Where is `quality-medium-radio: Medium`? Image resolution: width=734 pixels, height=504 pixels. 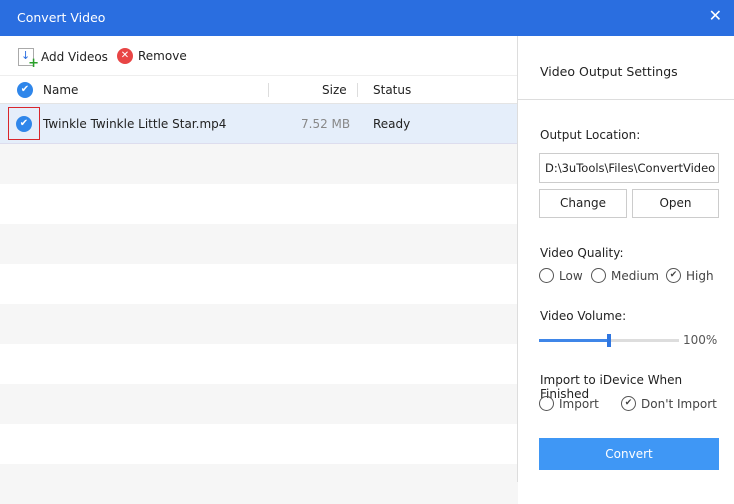
quality-medium-radio: Medium is located at coordinates (625, 275).